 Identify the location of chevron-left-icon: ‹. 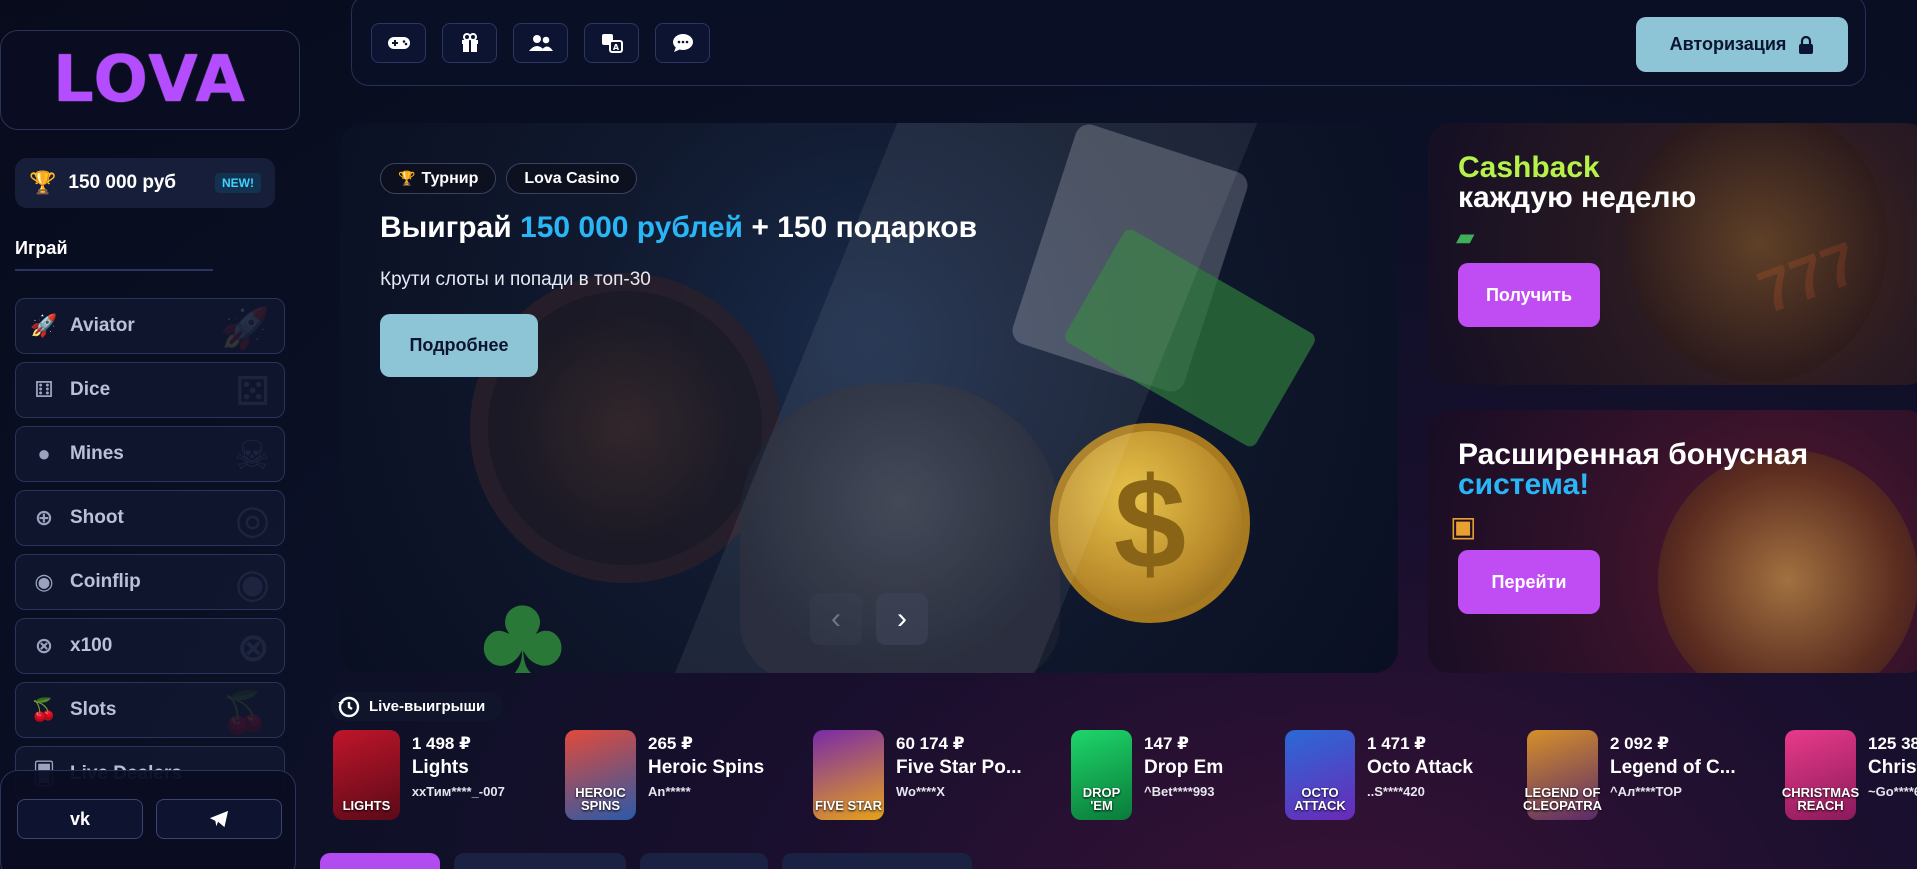
(836, 618).